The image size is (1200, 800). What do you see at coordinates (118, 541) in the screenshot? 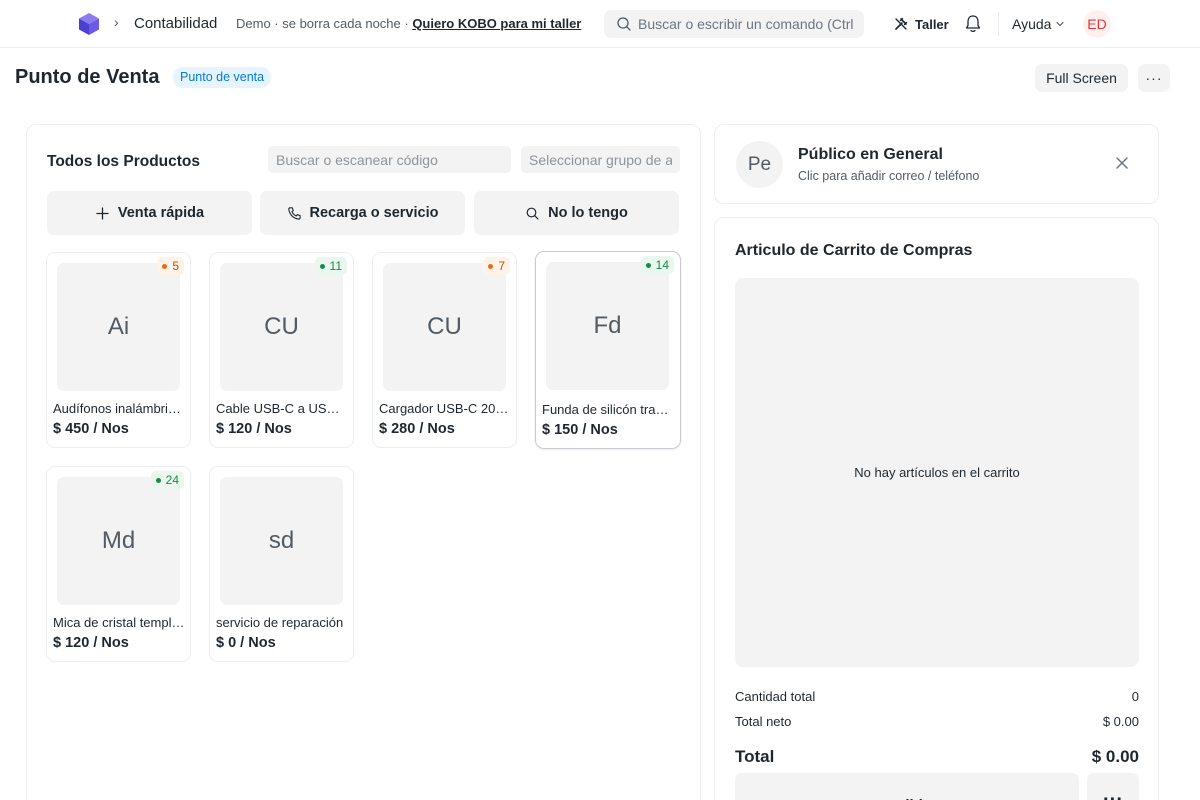
I see `product-thumbnail: Md` at bounding box center [118, 541].